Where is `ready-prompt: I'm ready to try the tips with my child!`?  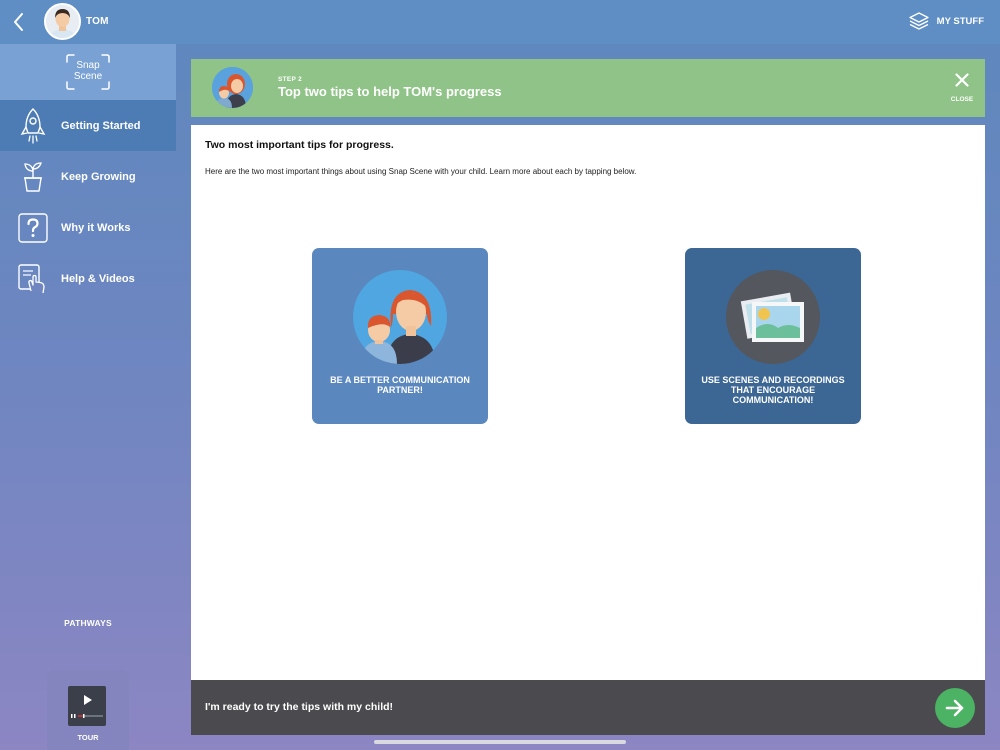
ready-prompt: I'm ready to try the tips with my child! is located at coordinates (299, 707).